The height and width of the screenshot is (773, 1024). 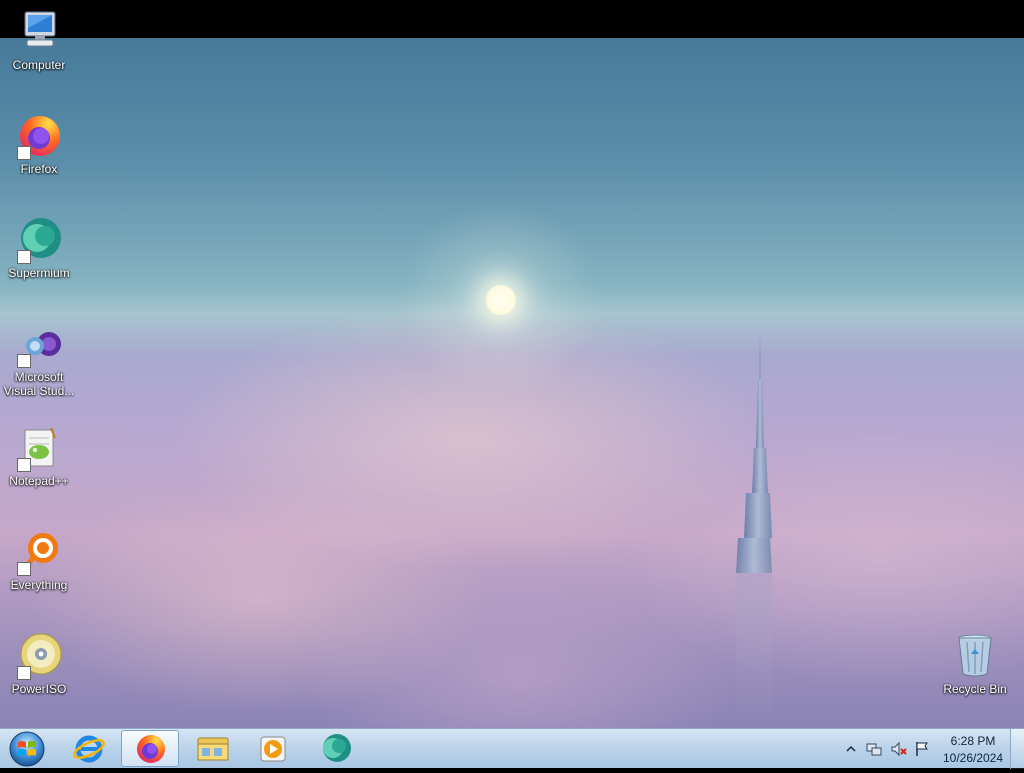 I want to click on desktop-icon-notepadplusplus: Notepad++, so click(x=39, y=456).